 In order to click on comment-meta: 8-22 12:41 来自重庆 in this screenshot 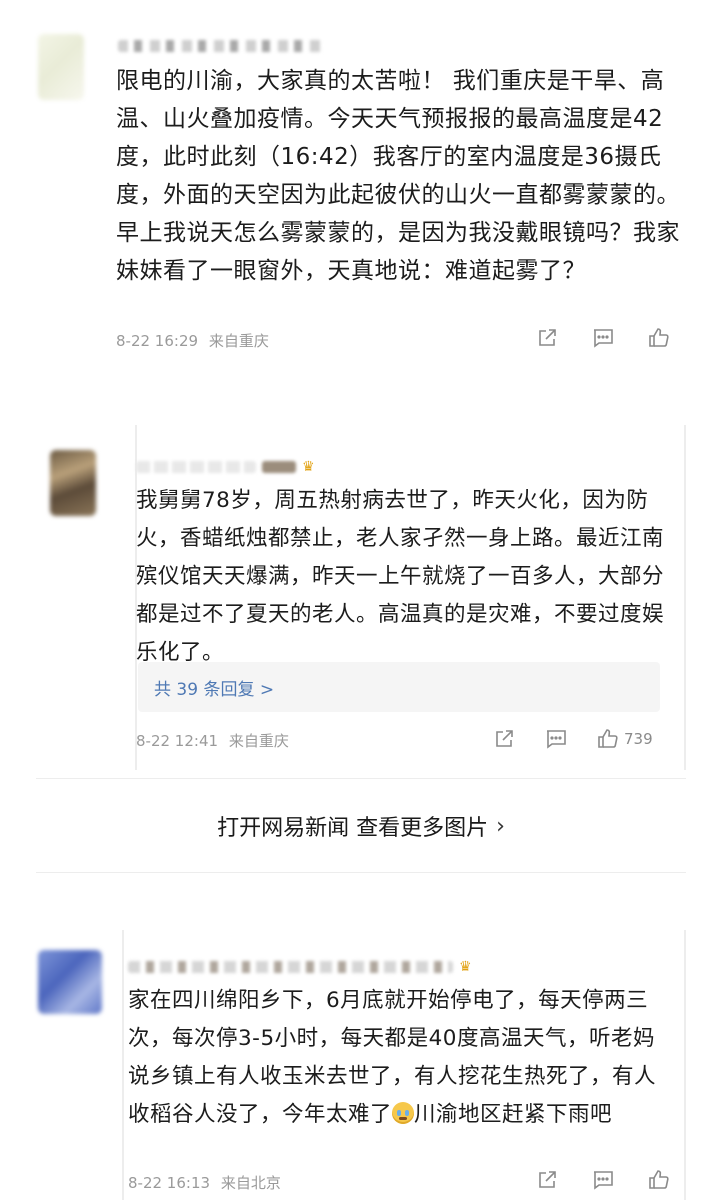, I will do `click(212, 740)`.